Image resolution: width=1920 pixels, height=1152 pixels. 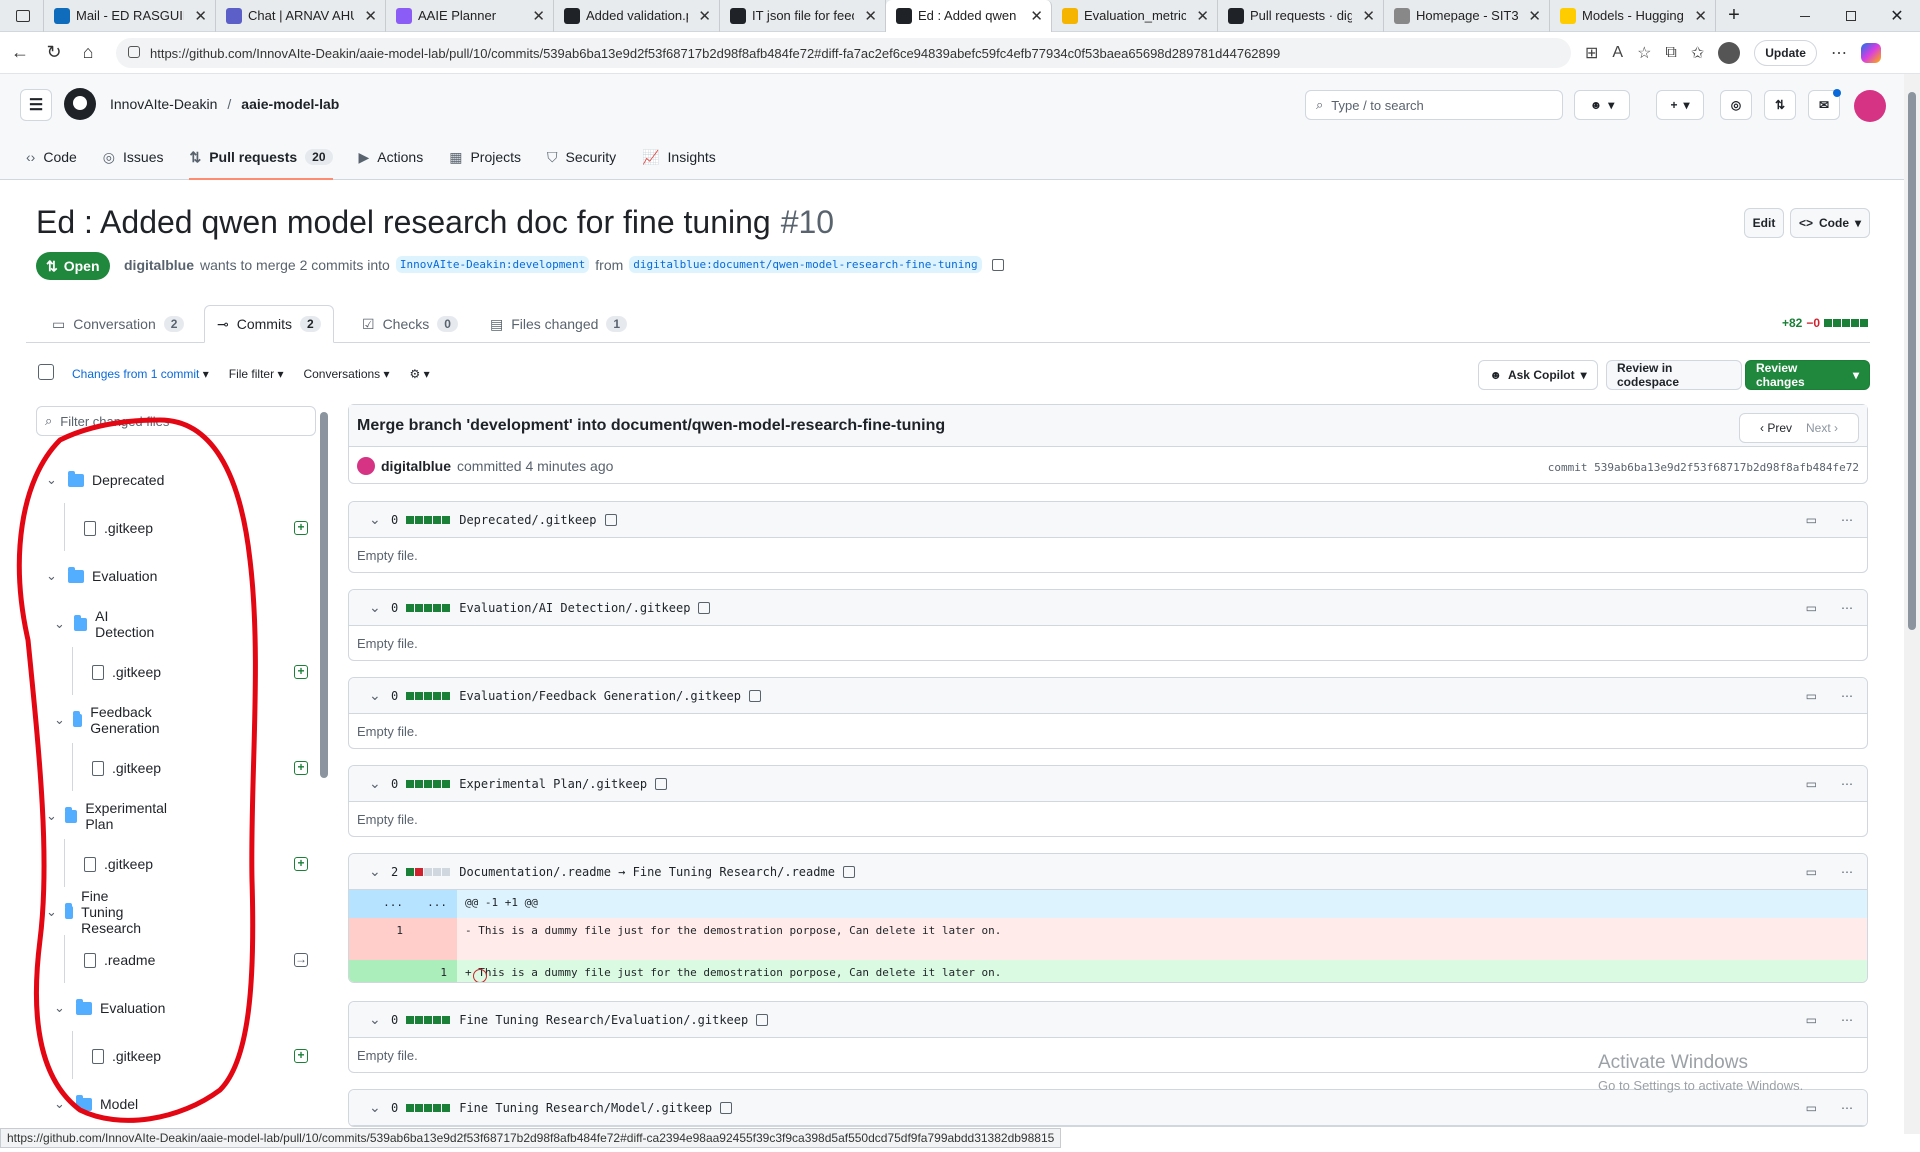 What do you see at coordinates (600, 696) in the screenshot?
I see `diff-file-path: Evaluation/Feedback Generation/.gitkeep` at bounding box center [600, 696].